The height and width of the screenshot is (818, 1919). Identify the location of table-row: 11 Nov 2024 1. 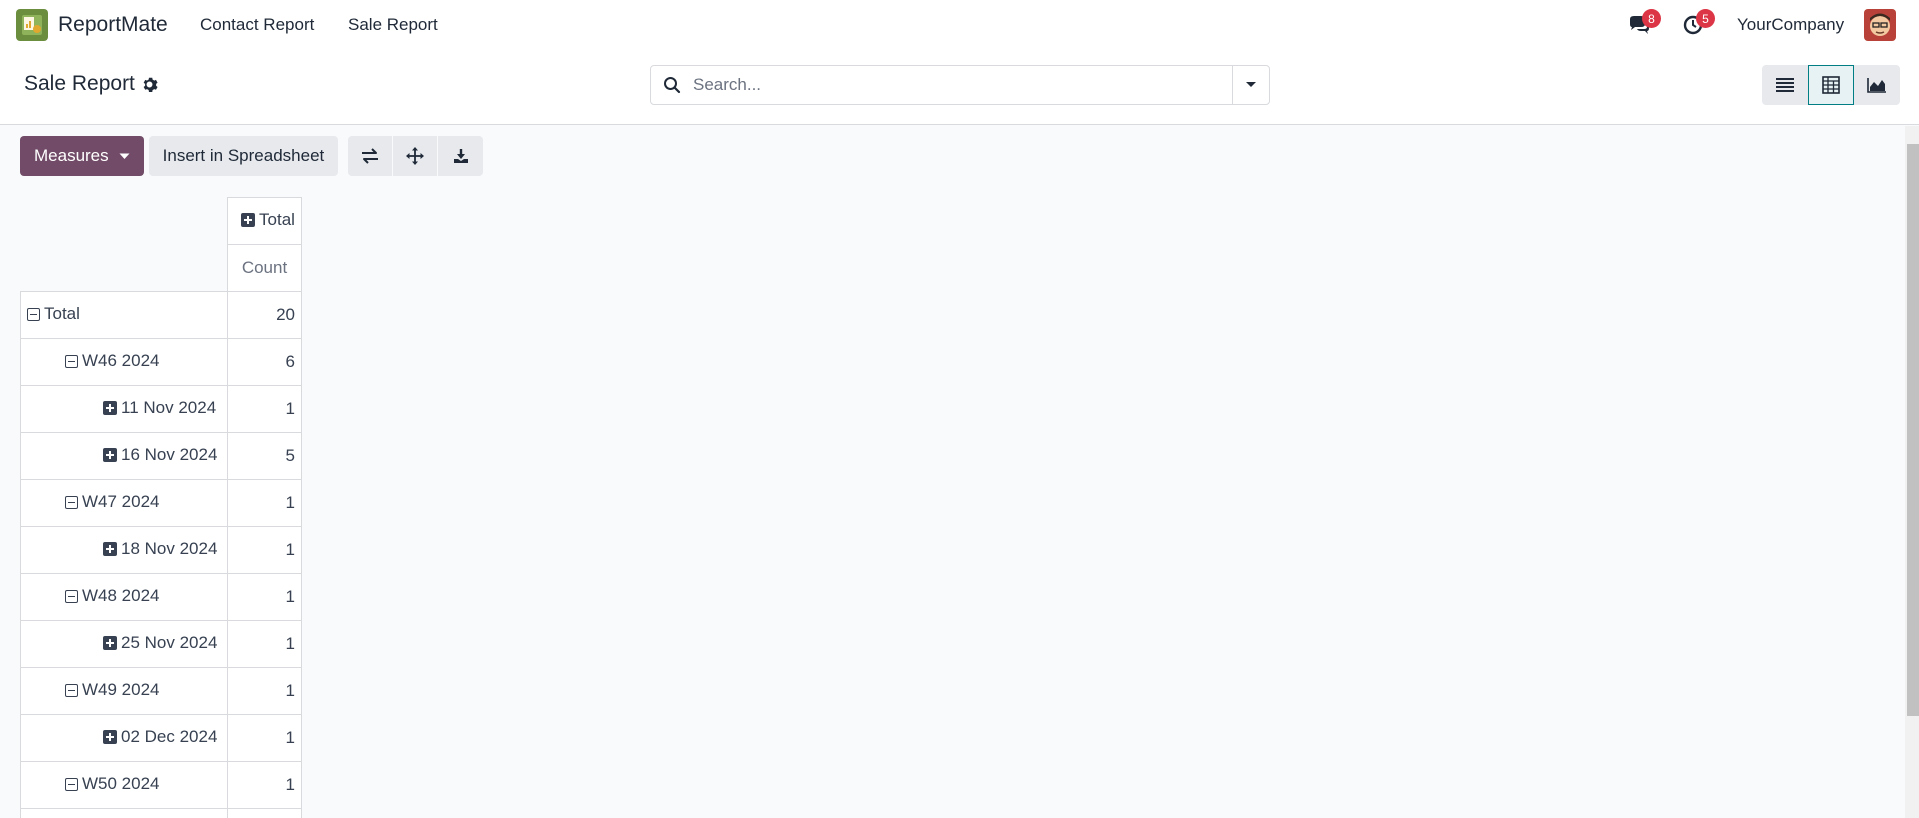
(161, 409).